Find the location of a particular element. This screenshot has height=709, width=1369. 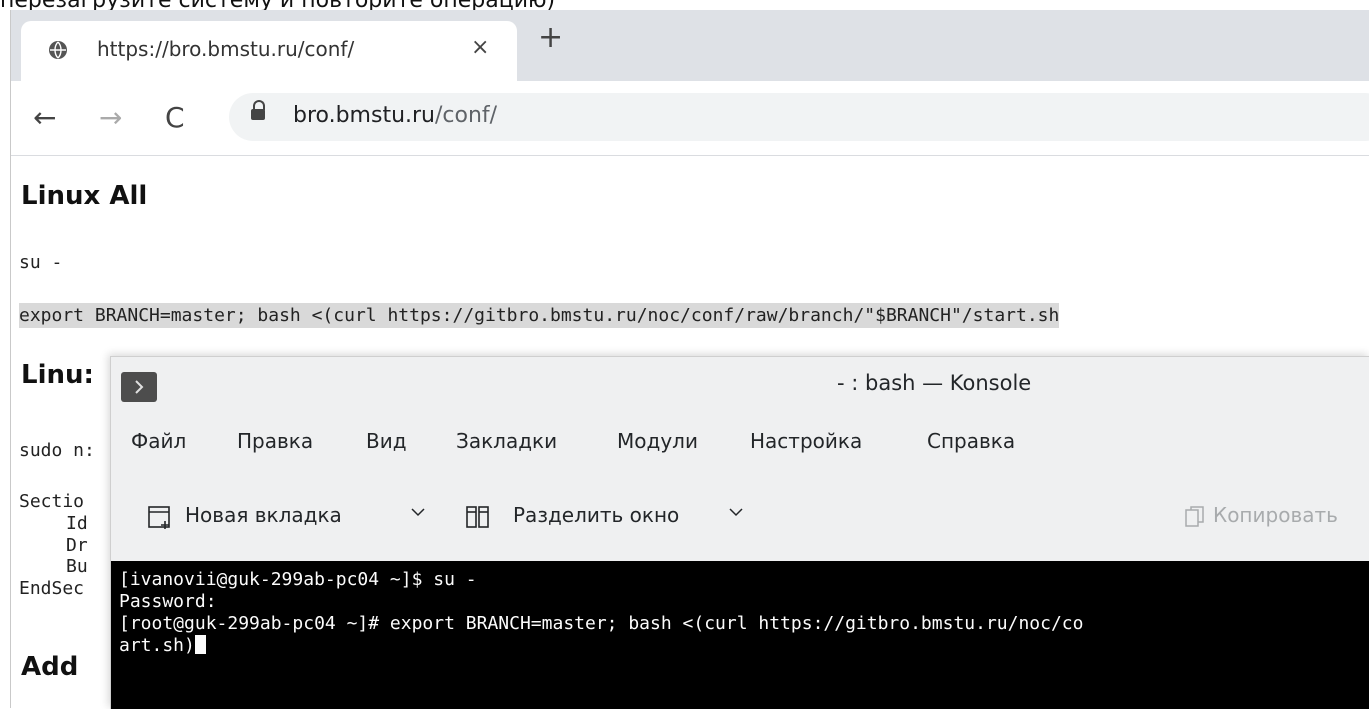

reload-icon: C is located at coordinates (175, 117).